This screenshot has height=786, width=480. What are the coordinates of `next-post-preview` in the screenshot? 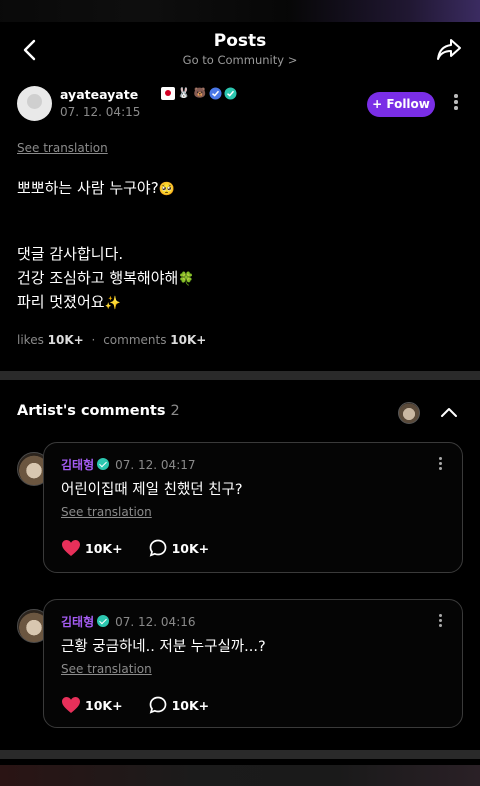 It's located at (240, 775).